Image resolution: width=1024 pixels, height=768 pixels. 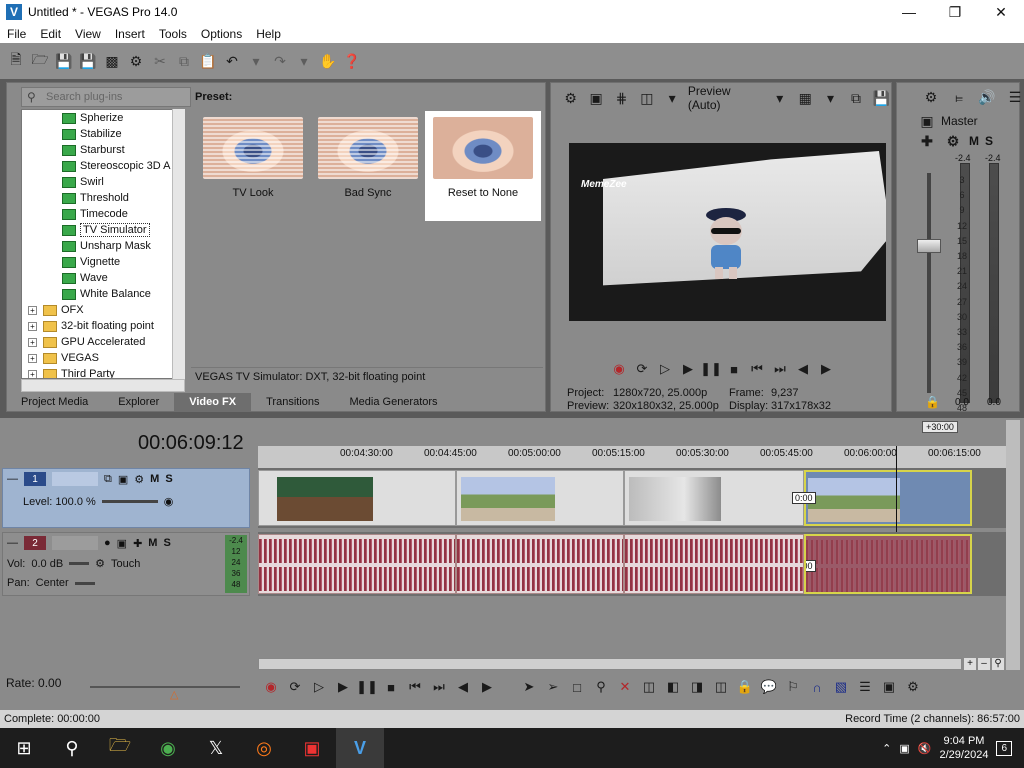 I want to click on redo-dropdown-icon: ▾, so click(x=304, y=61).